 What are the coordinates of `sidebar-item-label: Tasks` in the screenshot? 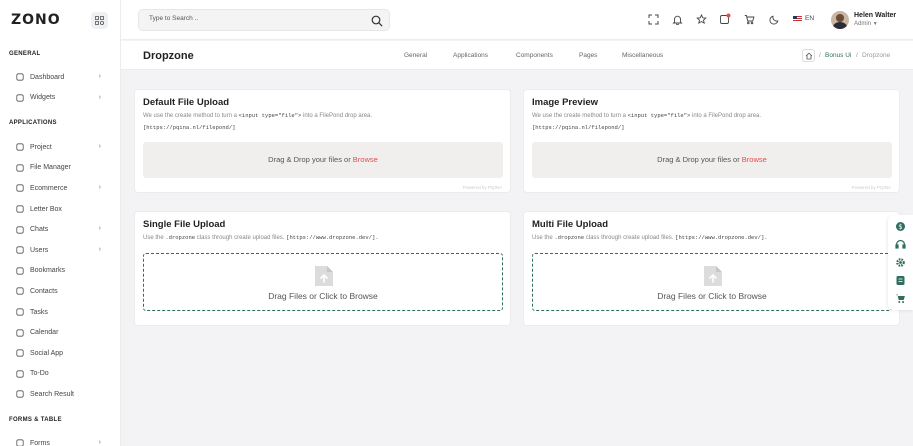 It's located at (39, 312).